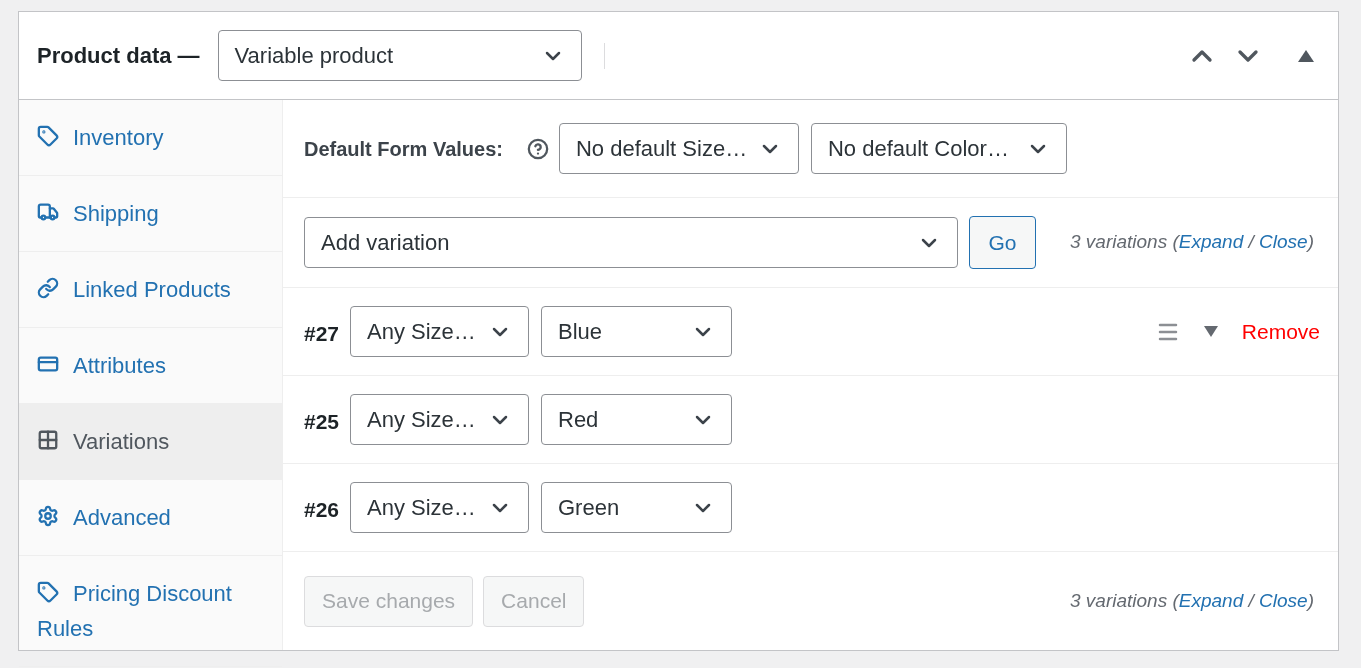 The height and width of the screenshot is (668, 1361). I want to click on card-icon, so click(48, 364).